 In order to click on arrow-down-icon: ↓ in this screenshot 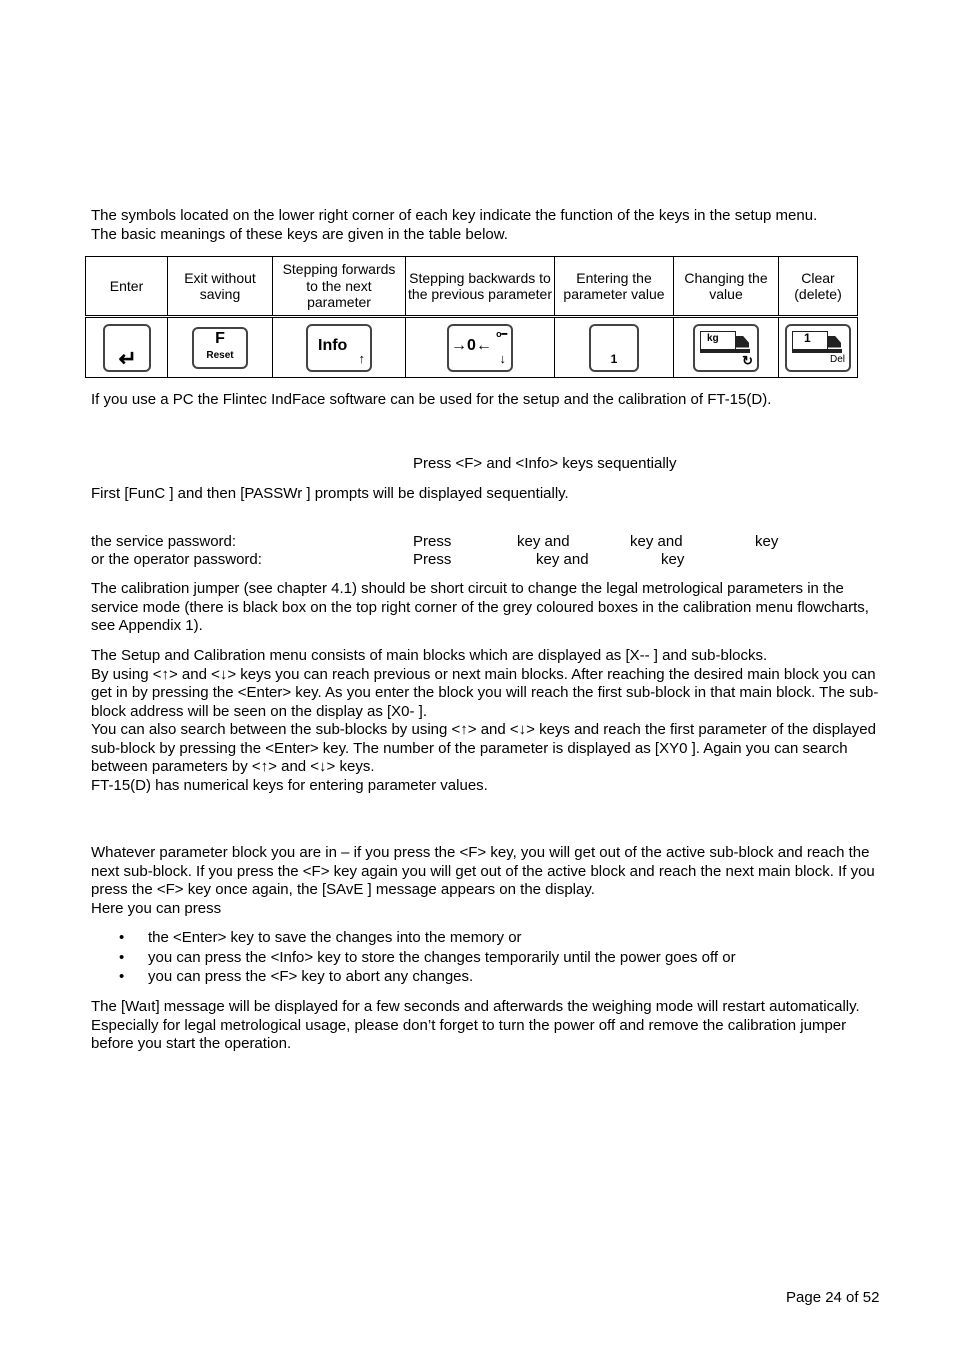, I will do `click(503, 358)`.